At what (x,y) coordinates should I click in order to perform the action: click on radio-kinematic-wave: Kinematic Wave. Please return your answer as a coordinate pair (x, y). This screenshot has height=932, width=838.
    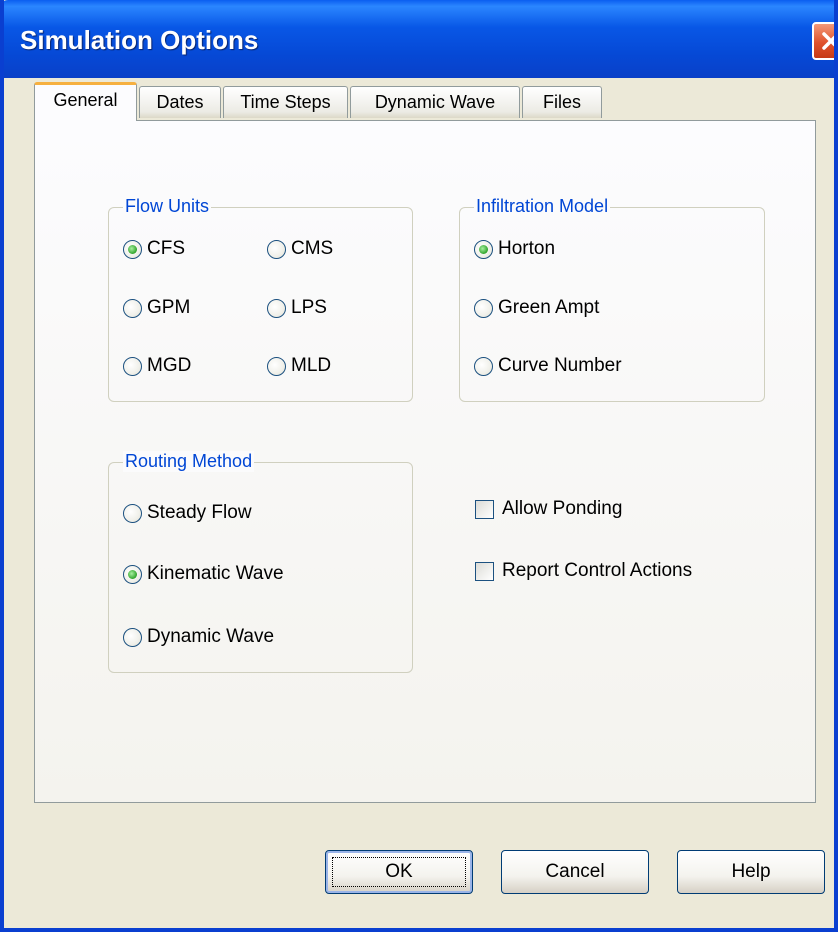
    Looking at the image, I should click on (203, 574).